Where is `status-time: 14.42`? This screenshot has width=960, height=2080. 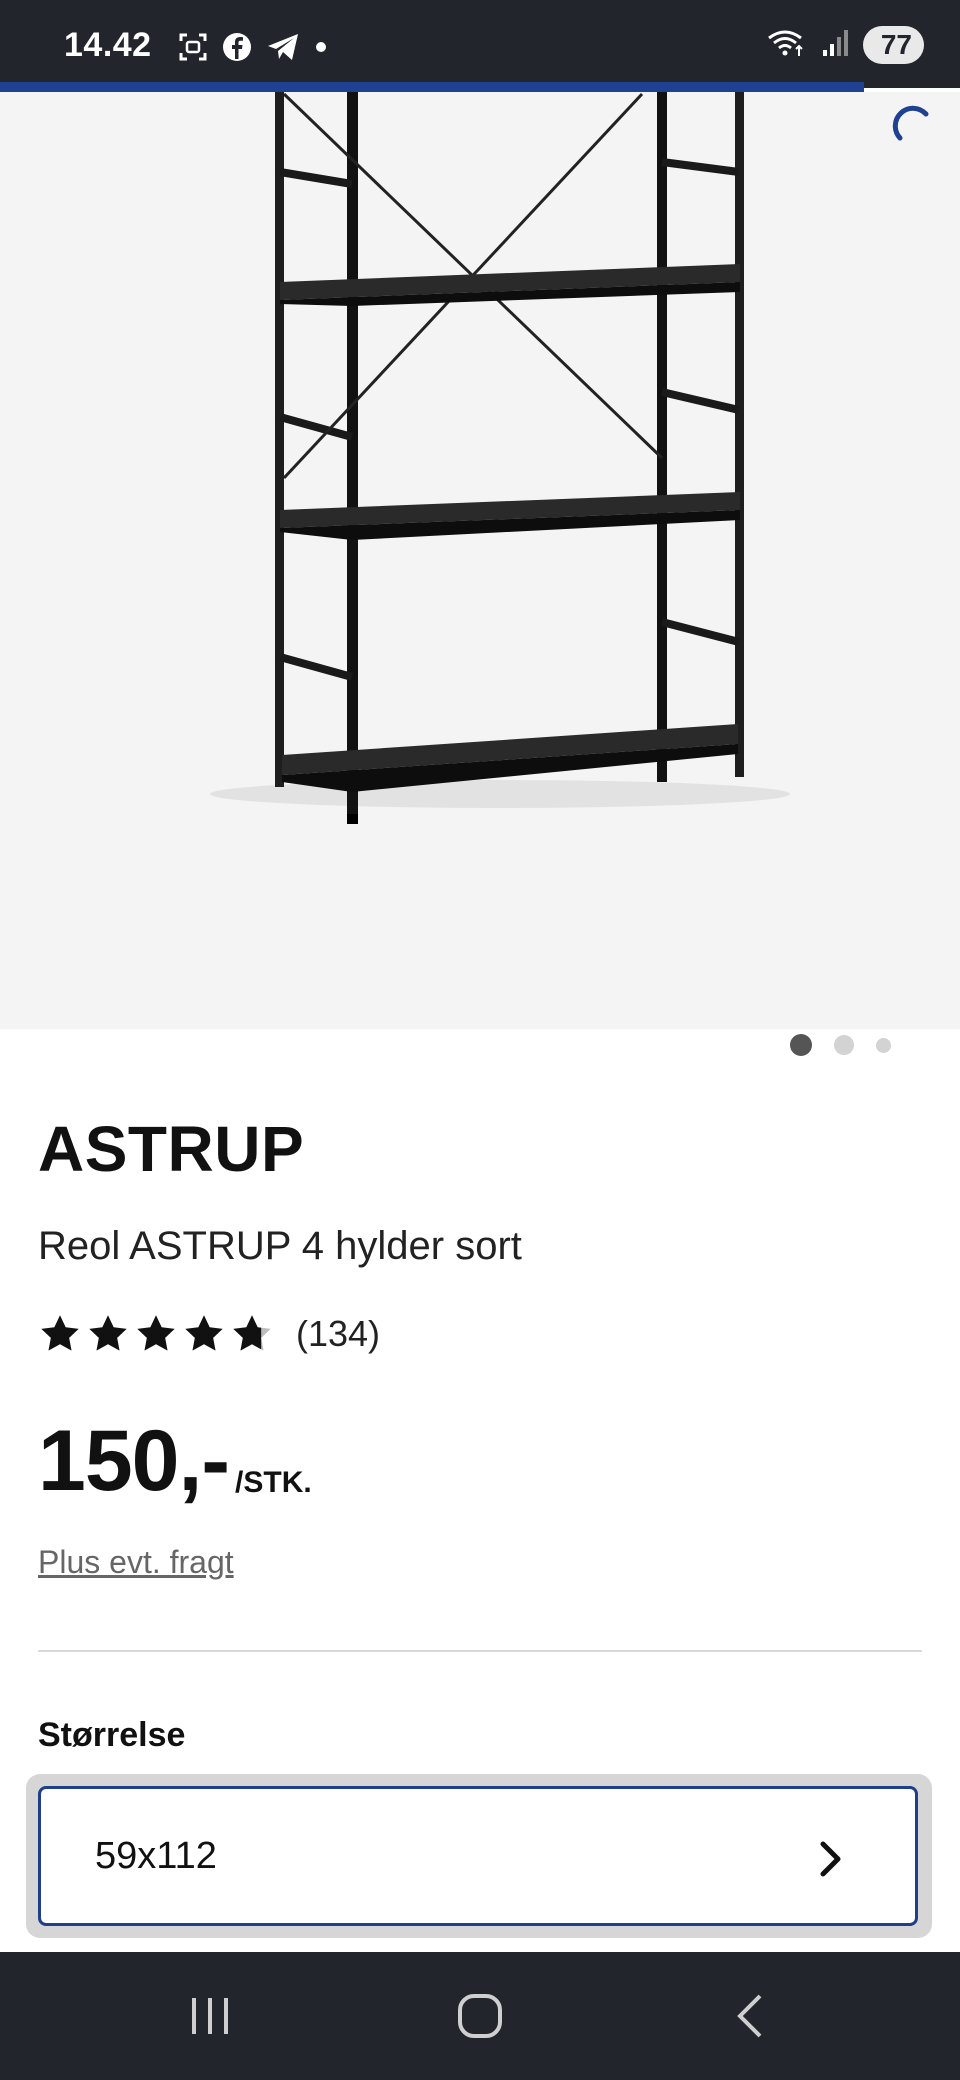
status-time: 14.42 is located at coordinates (108, 45).